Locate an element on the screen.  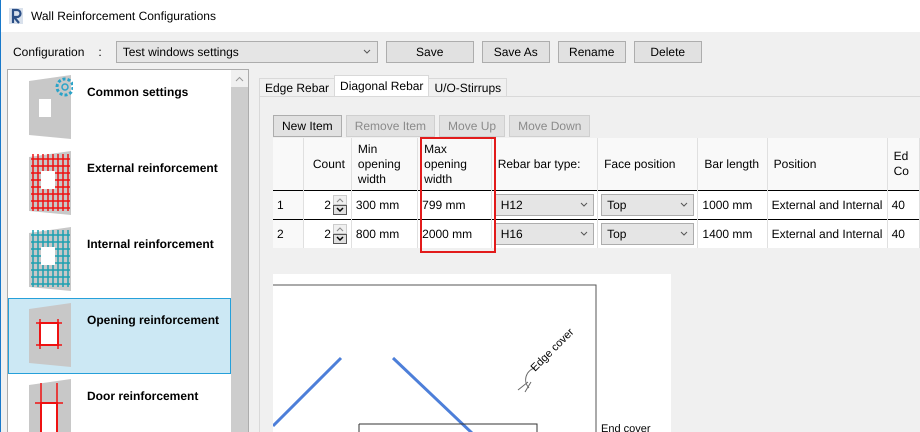
configuration-dropdown: Test windows settings is located at coordinates (247, 52).